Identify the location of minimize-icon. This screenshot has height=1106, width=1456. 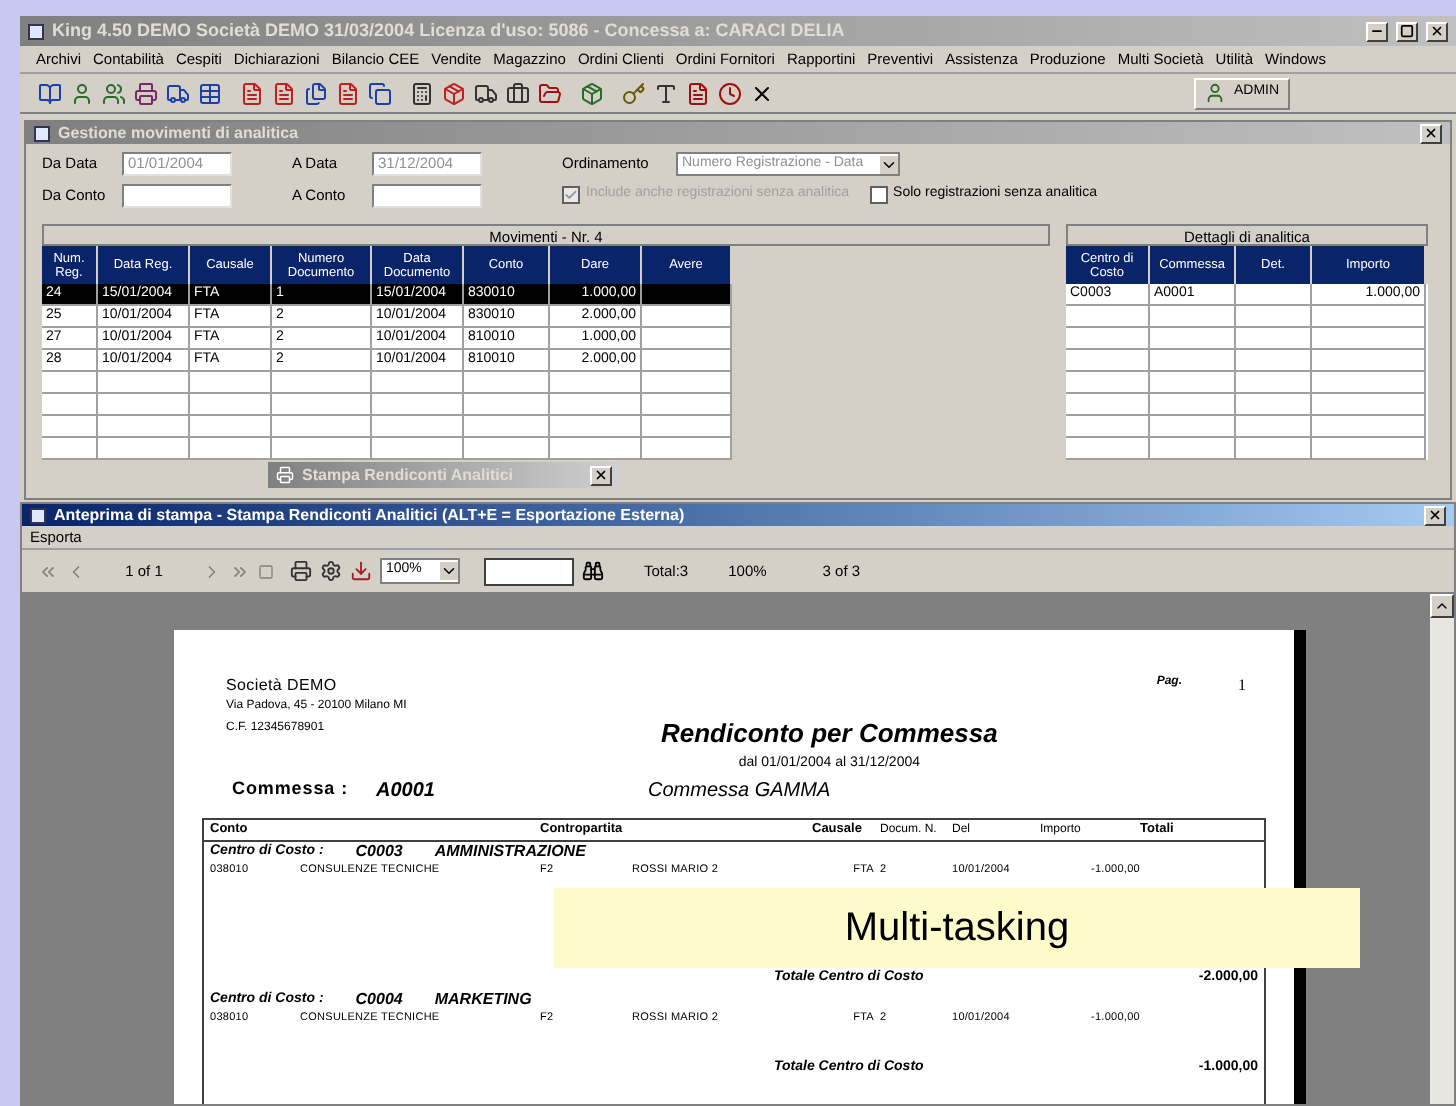
(1377, 31).